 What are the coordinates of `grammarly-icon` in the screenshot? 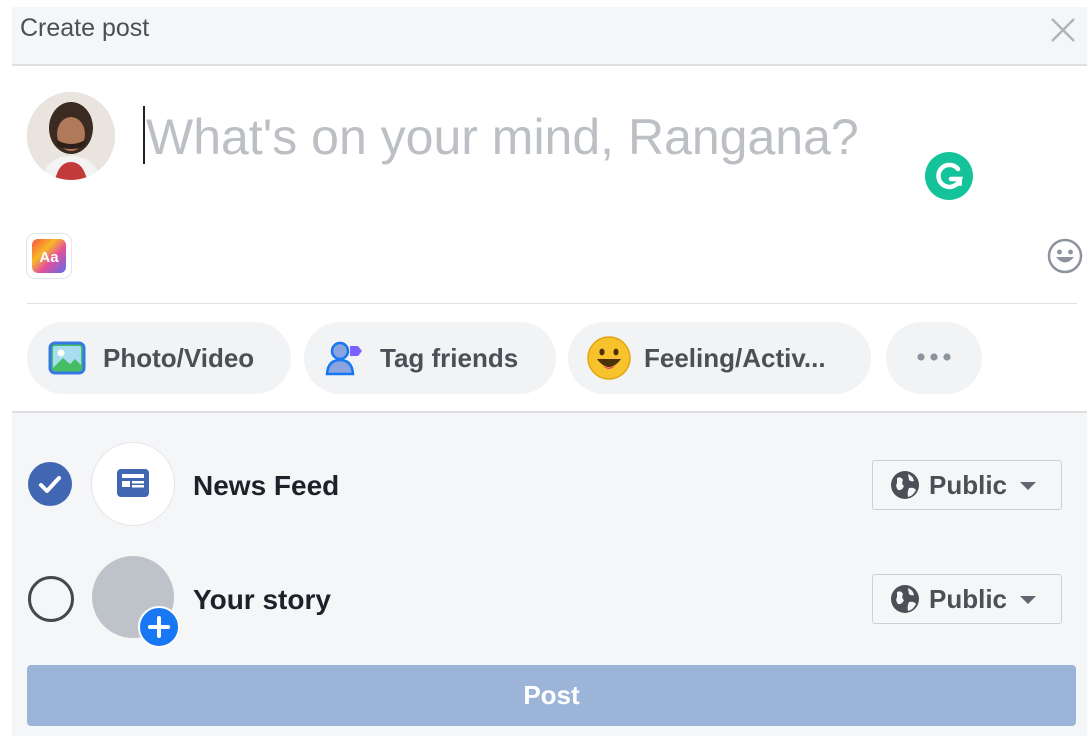 It's located at (949, 176).